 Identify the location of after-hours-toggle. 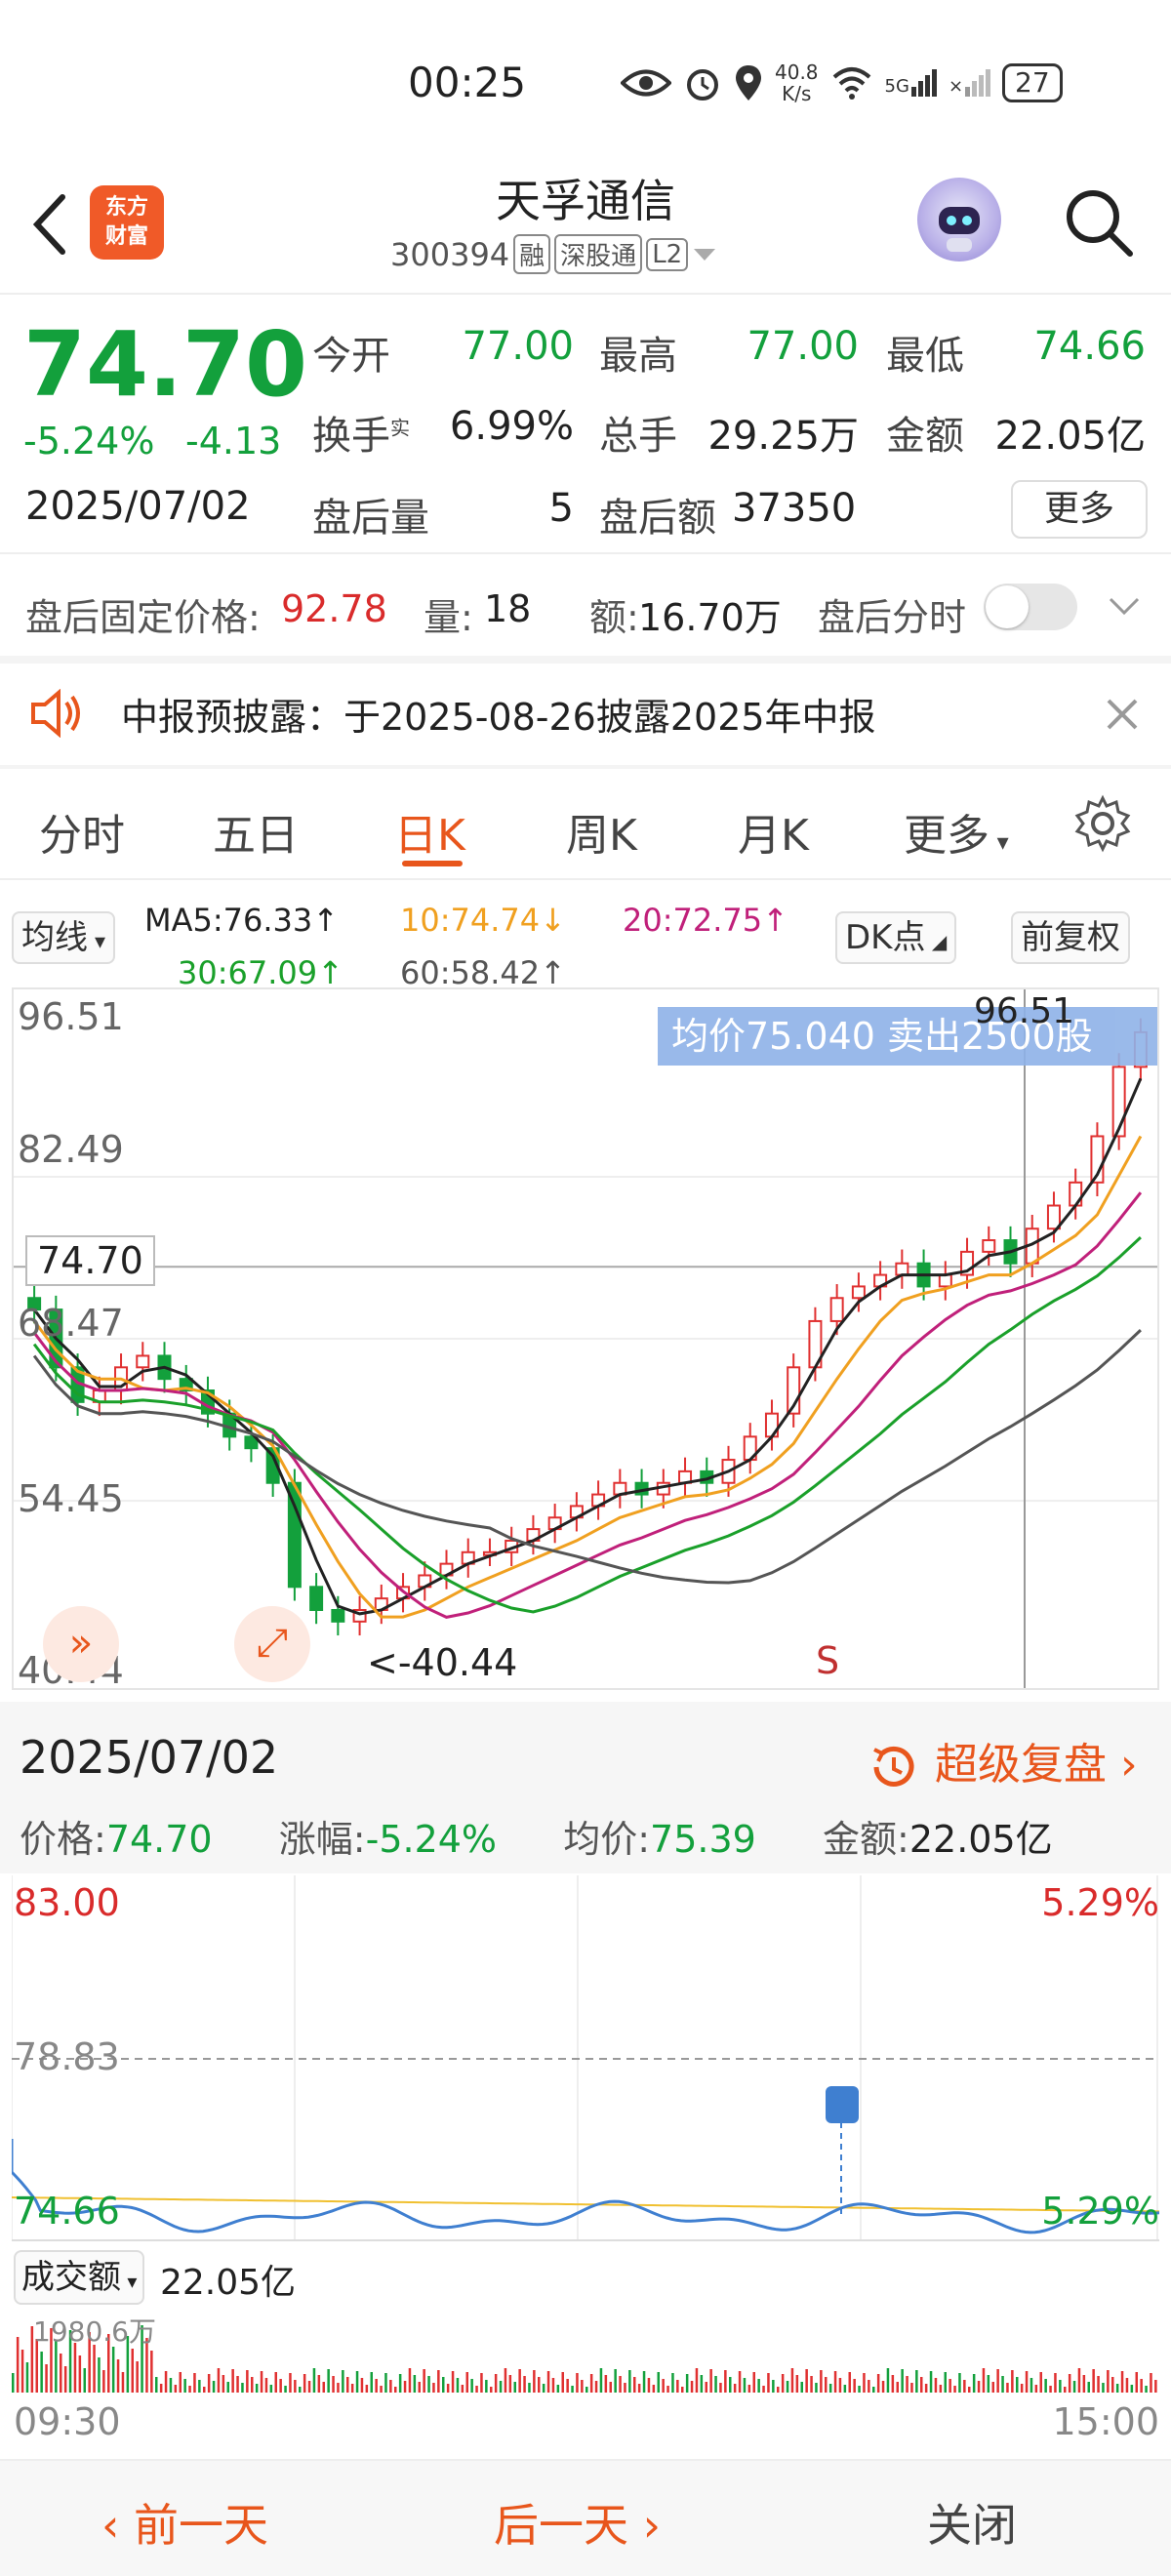
(1030, 607).